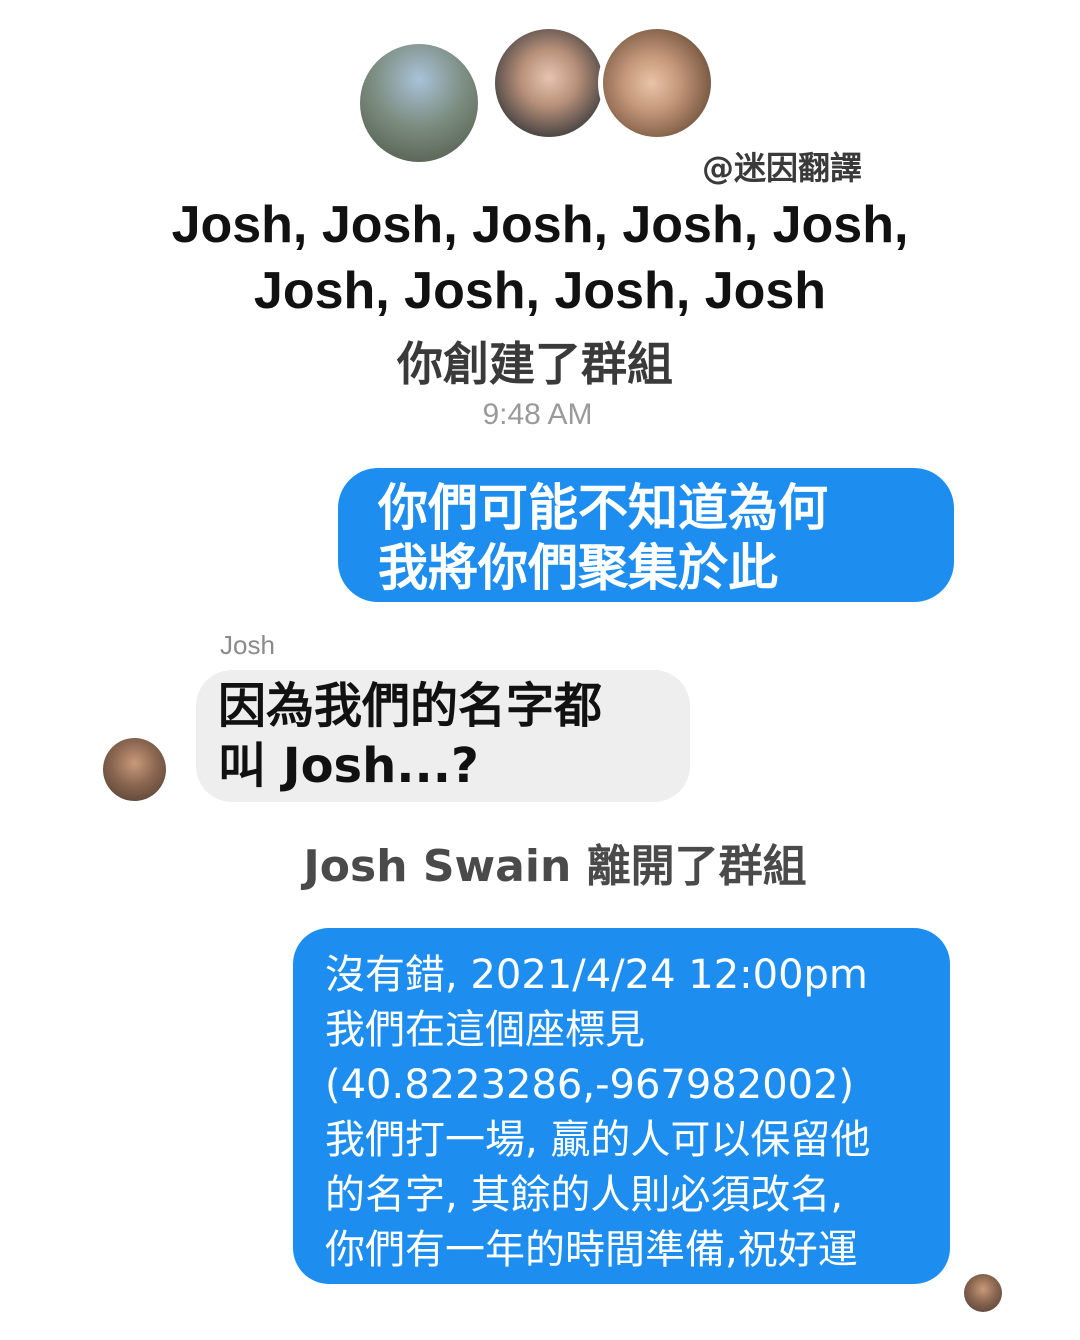  Describe the element at coordinates (578, 568) in the screenshot. I see `message-text-line: 我將你們聚集於此` at that location.